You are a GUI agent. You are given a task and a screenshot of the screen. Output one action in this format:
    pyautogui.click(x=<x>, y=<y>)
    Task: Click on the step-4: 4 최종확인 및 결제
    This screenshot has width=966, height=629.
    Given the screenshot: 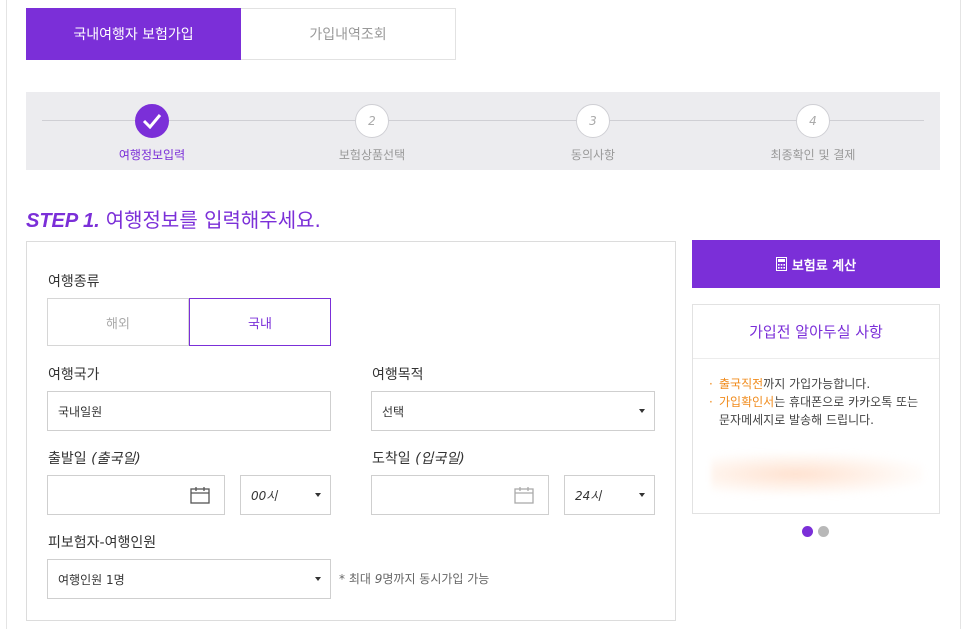 What is the action you would take?
    pyautogui.click(x=813, y=133)
    